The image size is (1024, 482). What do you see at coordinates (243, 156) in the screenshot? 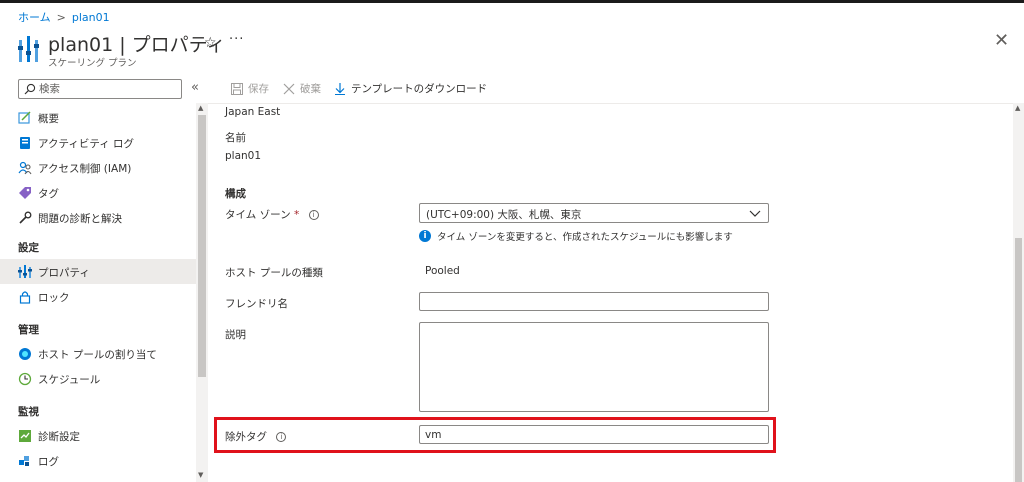
I see `name-value: plan01` at bounding box center [243, 156].